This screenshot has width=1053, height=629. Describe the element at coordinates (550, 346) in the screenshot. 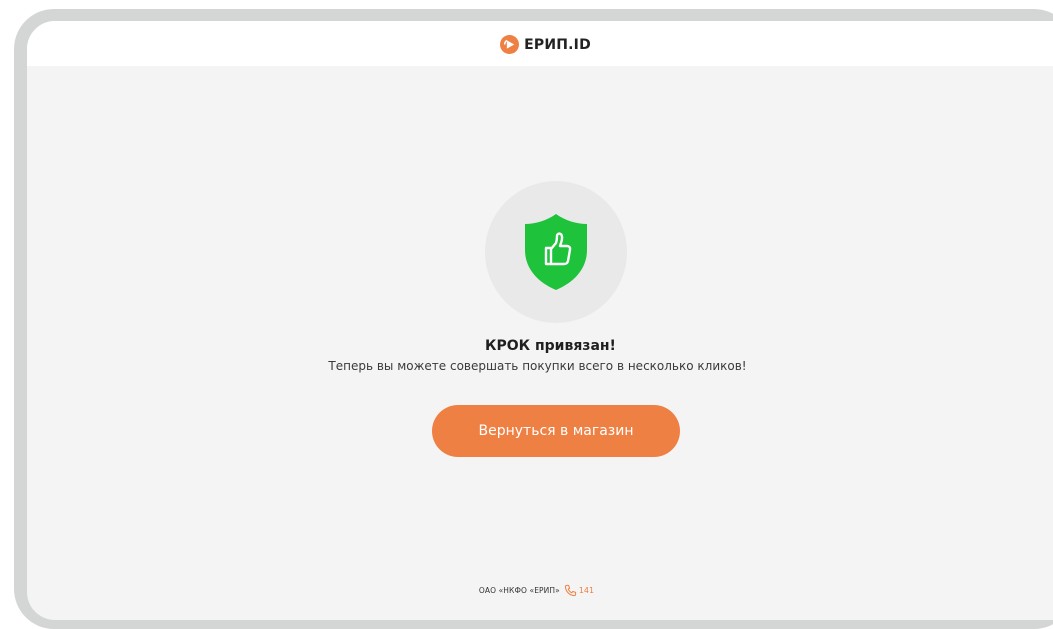

I see `status-title: КРОК привязан!` at that location.